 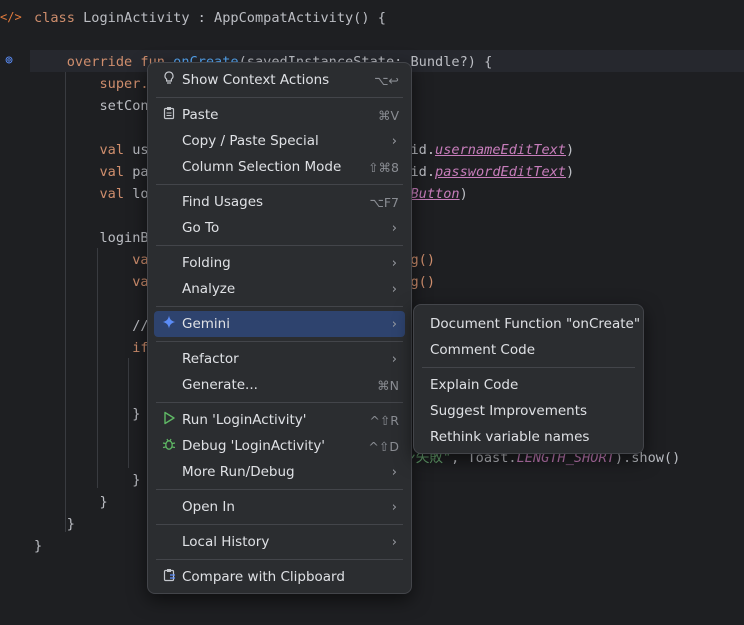 What do you see at coordinates (279, 577) in the screenshot?
I see `menu-item-compare-clipboard: Compare with Clipboard` at bounding box center [279, 577].